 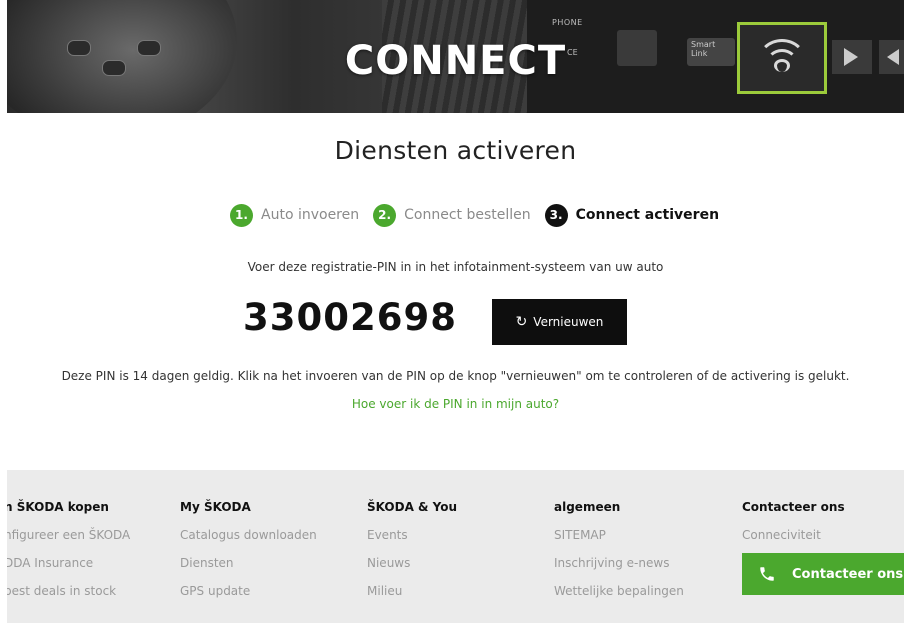 I want to click on step-label: Connect activeren, so click(x=647, y=215).